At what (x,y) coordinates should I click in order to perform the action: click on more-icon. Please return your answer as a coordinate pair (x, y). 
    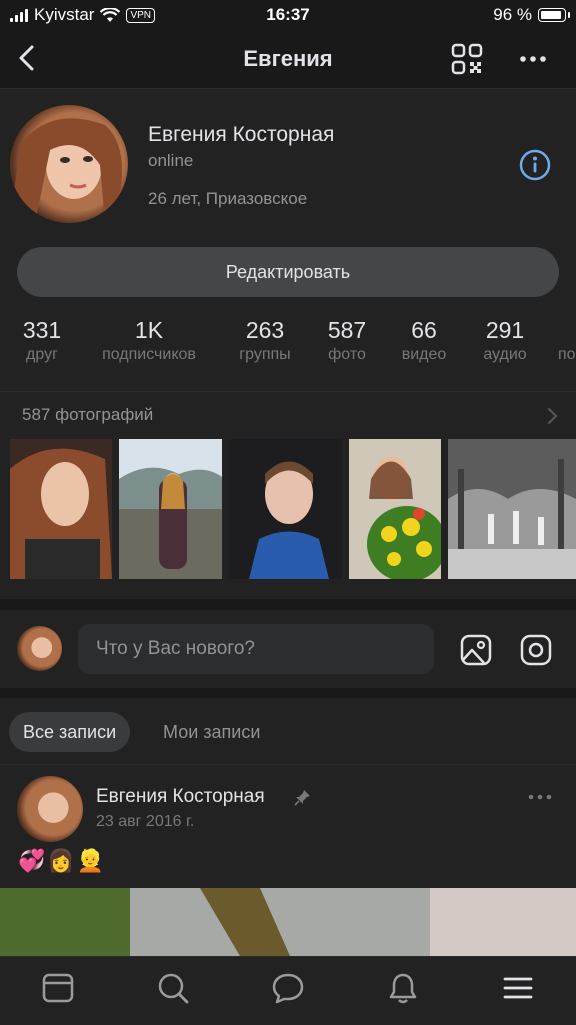
    Looking at the image, I should click on (533, 59).